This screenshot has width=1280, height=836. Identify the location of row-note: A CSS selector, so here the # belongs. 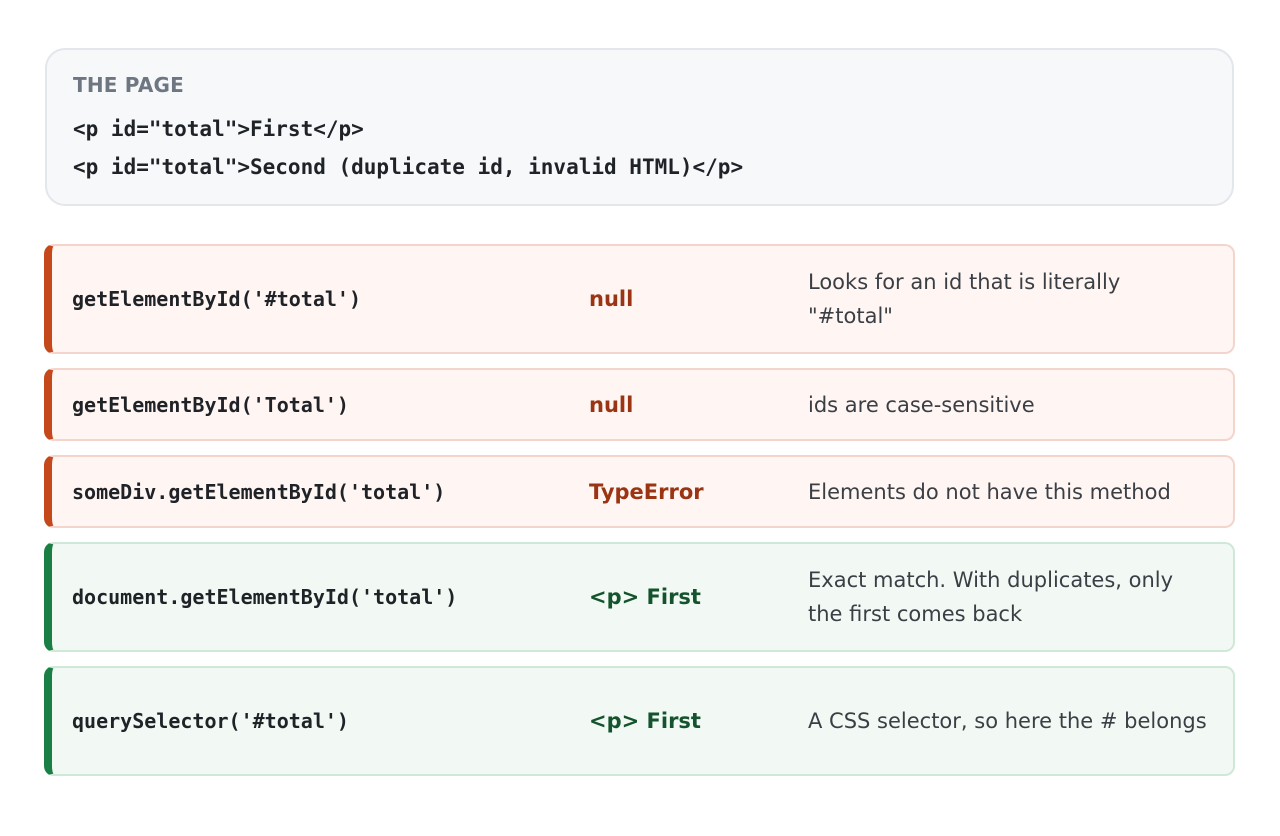
(1007, 721).